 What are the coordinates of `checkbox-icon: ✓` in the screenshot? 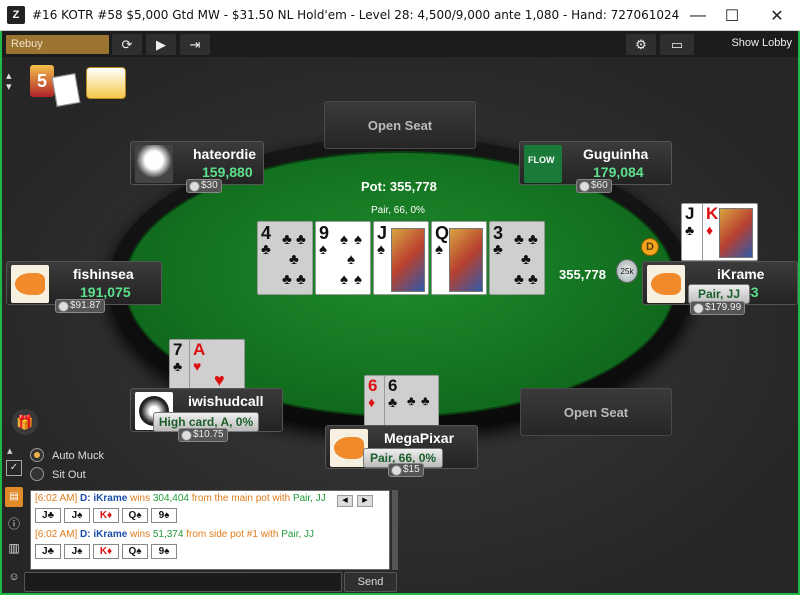 It's located at (14, 468).